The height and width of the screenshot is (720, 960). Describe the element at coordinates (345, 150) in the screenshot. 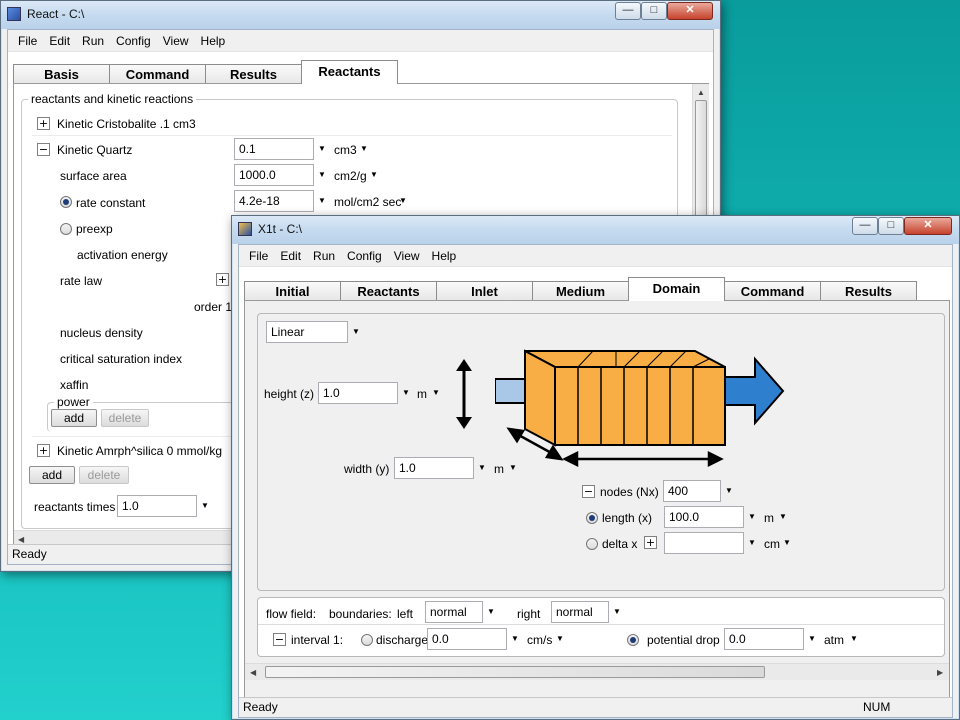

I see `quartz-amount-unit: cm3` at that location.